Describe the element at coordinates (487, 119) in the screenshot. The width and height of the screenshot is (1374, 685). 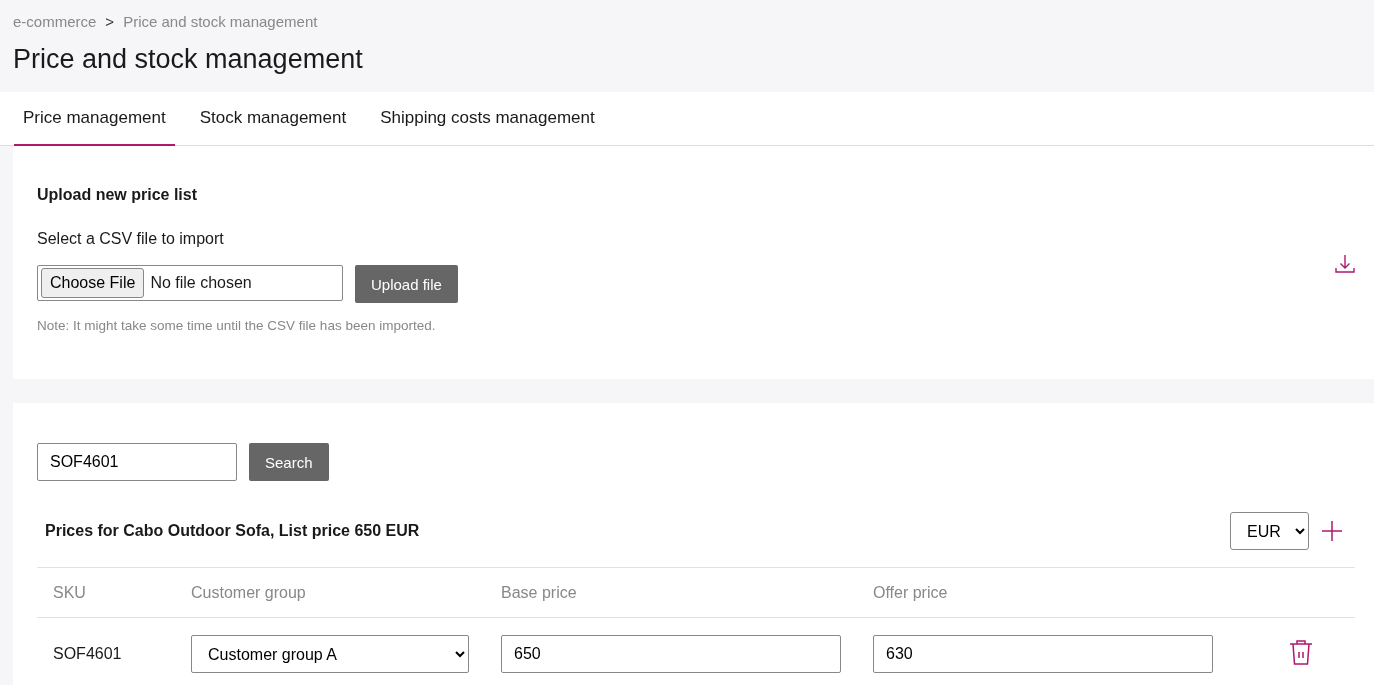
I see `tab: Shipping costs management` at that location.